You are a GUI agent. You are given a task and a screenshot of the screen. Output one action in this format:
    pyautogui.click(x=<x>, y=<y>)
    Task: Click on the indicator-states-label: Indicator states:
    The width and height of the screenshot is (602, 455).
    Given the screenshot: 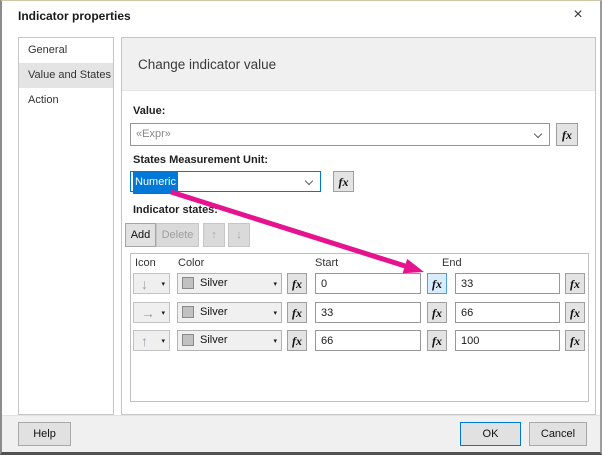 What is the action you would take?
    pyautogui.click(x=175, y=210)
    